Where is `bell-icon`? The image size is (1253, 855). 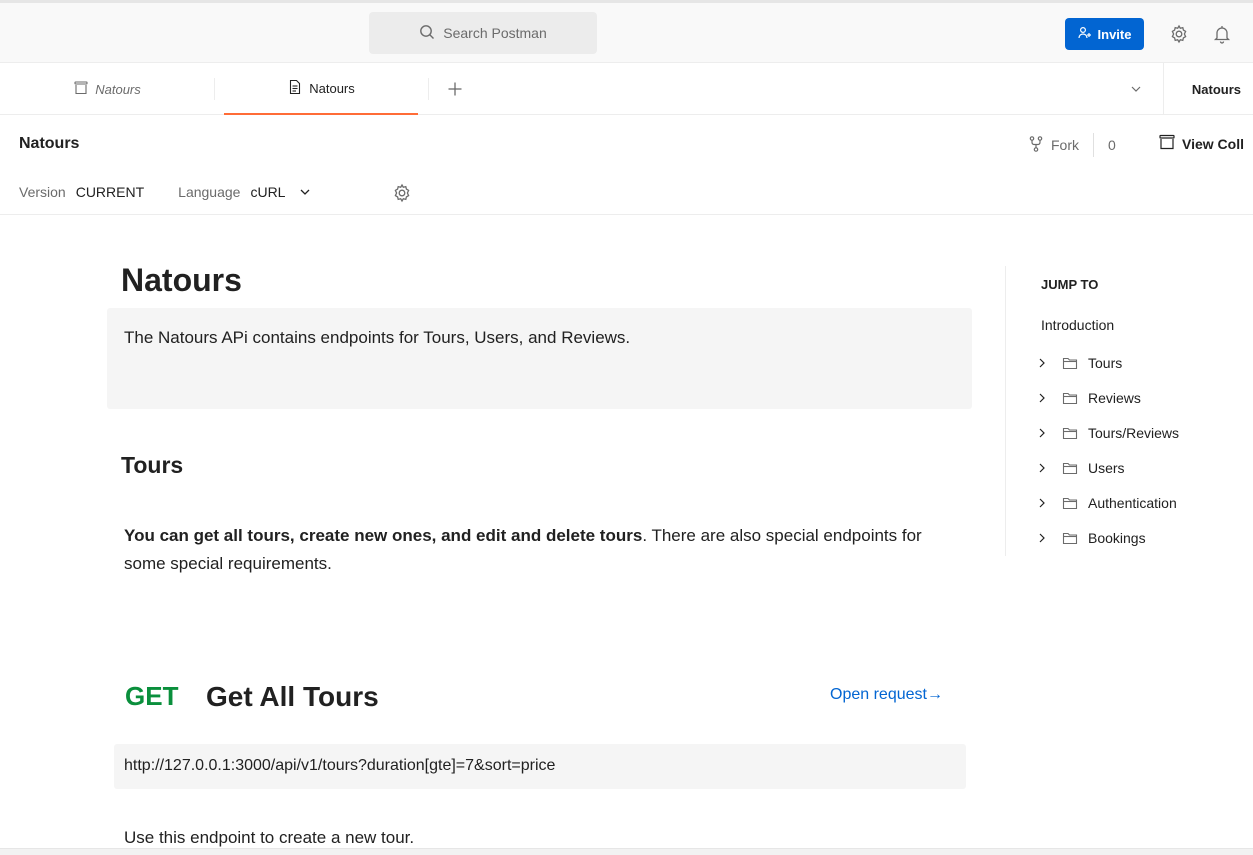
bell-icon is located at coordinates (1222, 34).